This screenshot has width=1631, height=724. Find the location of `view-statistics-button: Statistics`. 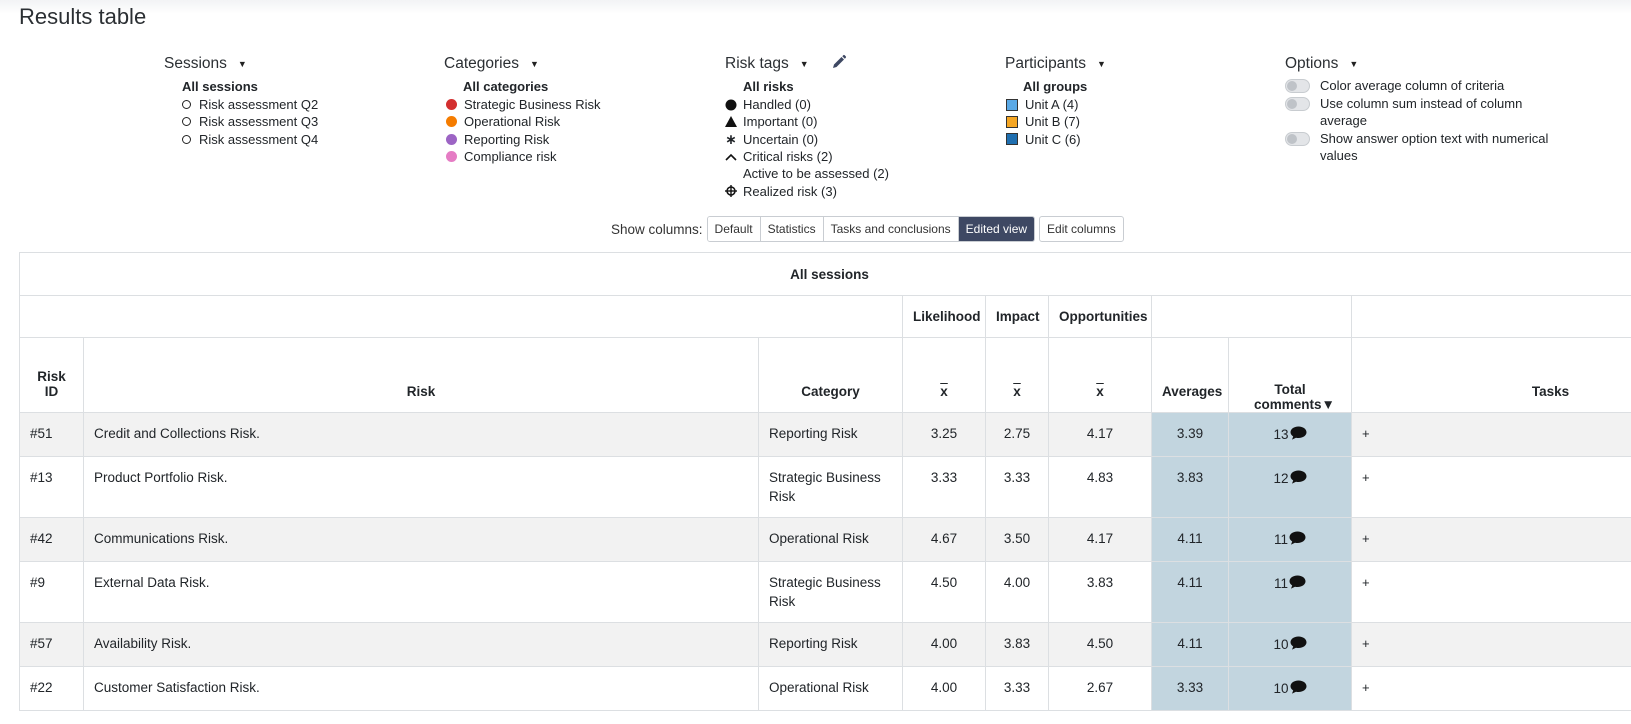

view-statistics-button: Statistics is located at coordinates (792, 229).